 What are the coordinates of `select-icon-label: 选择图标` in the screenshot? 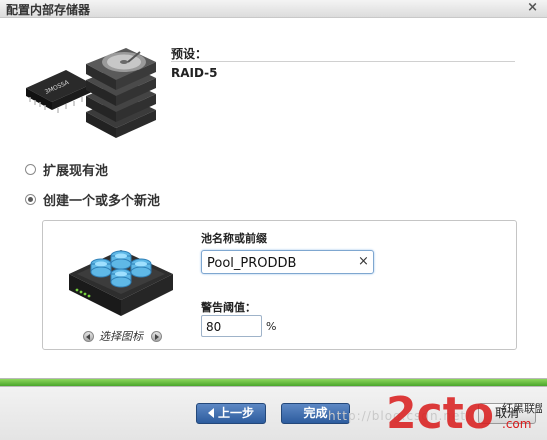 It's located at (121, 336).